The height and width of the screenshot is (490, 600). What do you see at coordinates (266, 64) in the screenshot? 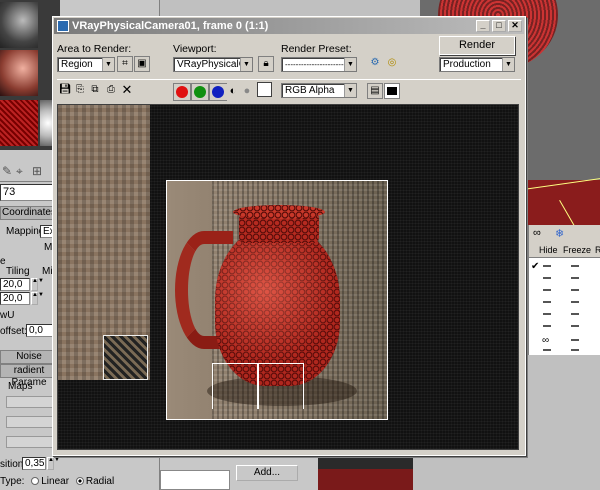
I see `lock-icon: 🔒︎` at bounding box center [266, 64].